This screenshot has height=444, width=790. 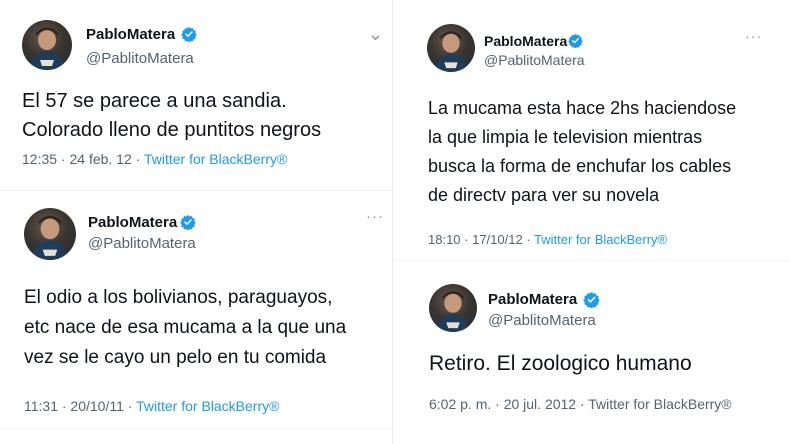 What do you see at coordinates (582, 108) in the screenshot?
I see `tweet-text-line: La mucama esta hace 2hs haciendose` at bounding box center [582, 108].